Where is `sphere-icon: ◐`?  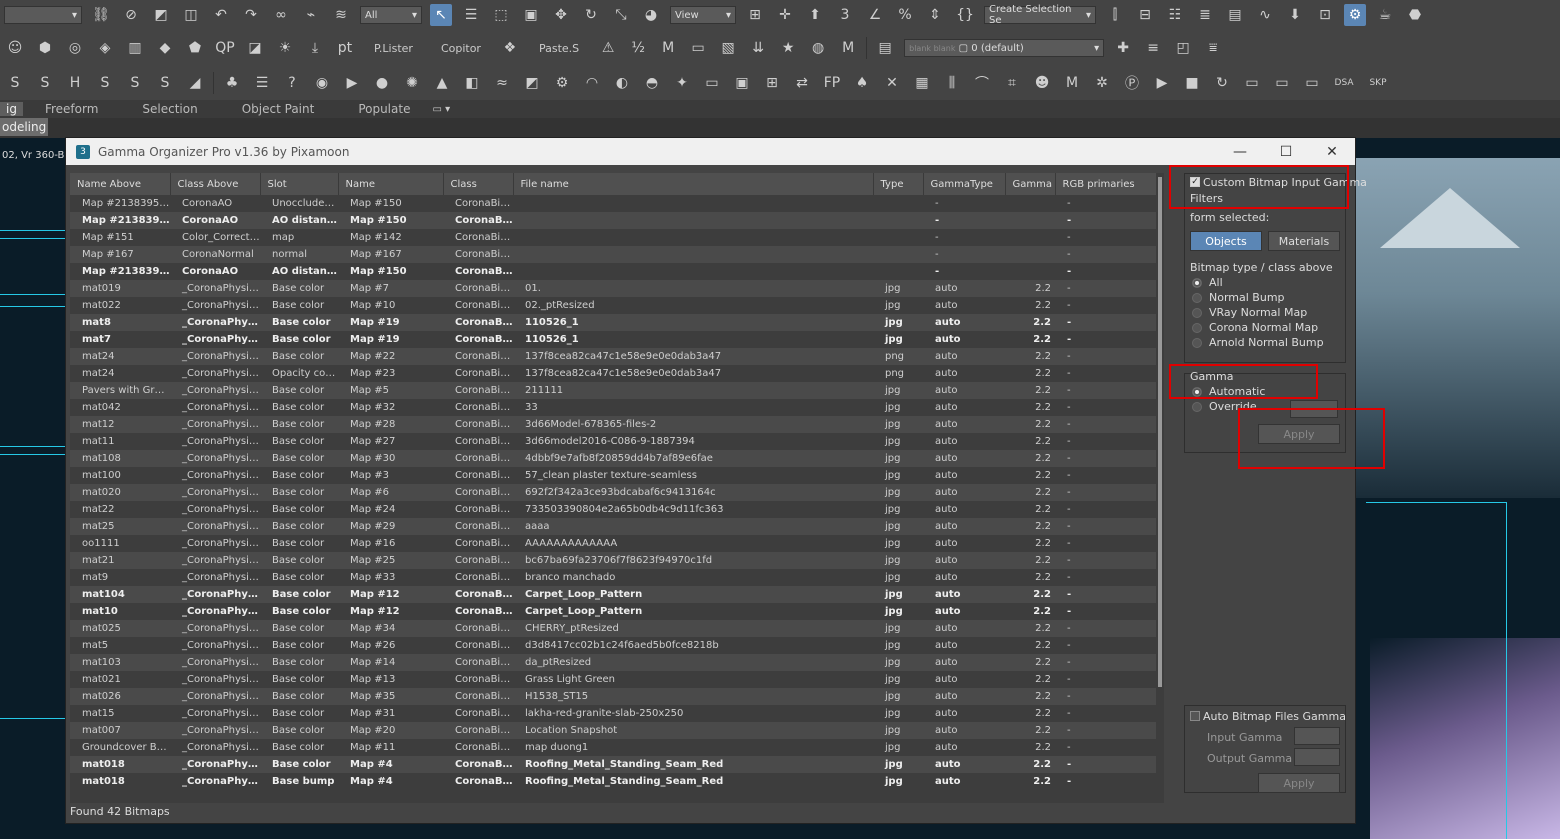
sphere-icon: ◐ is located at coordinates (622, 83).